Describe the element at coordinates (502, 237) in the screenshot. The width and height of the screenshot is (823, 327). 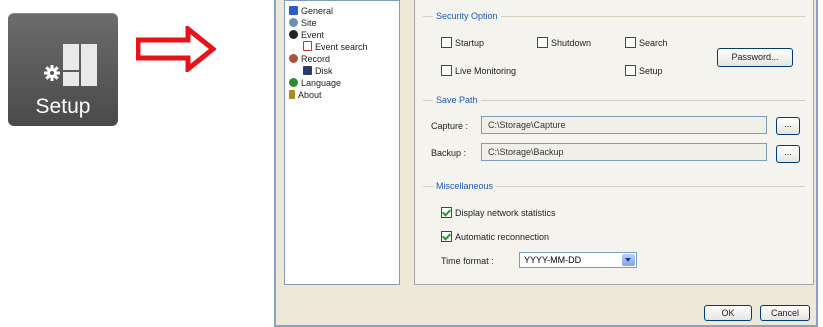
I see `checkbox-label: Automatic reconnection` at that location.